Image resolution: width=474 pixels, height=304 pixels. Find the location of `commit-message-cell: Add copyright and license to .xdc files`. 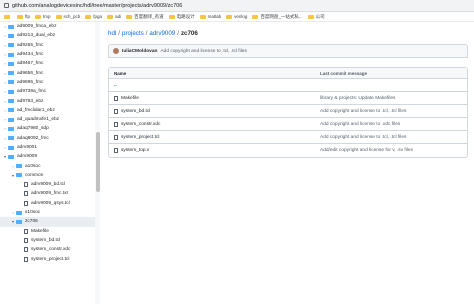

commit-message-cell: Add copyright and license to .xdc files is located at coordinates (393, 124).